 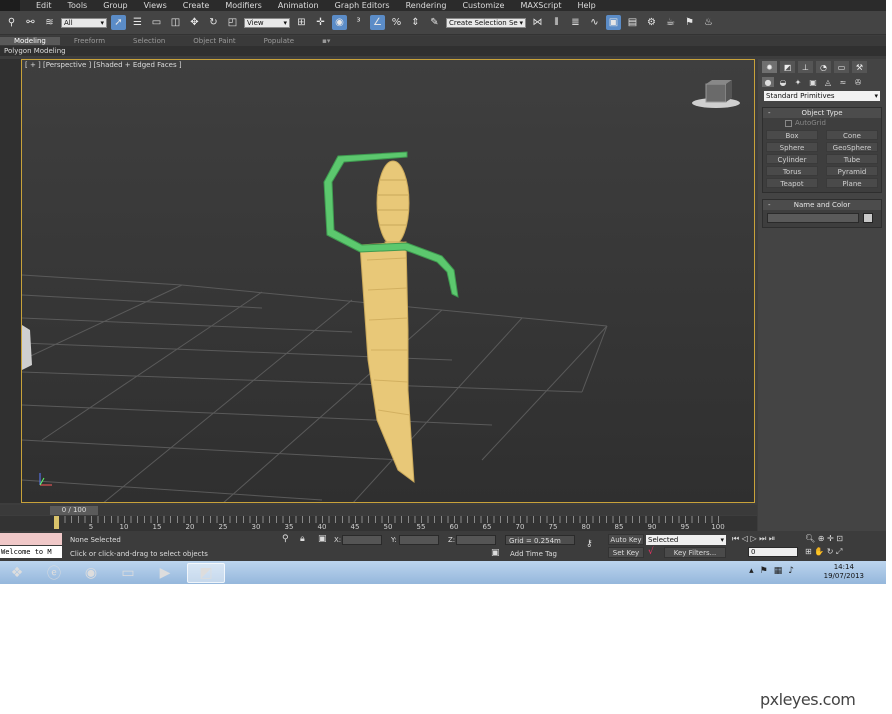 What do you see at coordinates (844, 572) in the screenshot?
I see `taskbar-clock: 14:14 19/07/2013` at bounding box center [844, 572].